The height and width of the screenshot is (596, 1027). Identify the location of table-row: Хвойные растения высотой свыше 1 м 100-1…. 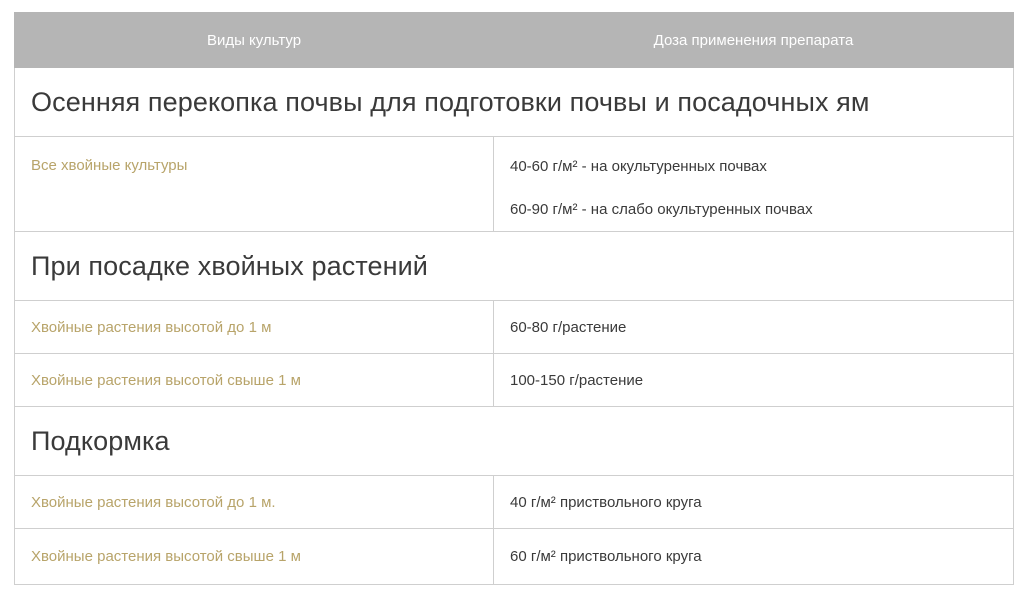
(514, 380).